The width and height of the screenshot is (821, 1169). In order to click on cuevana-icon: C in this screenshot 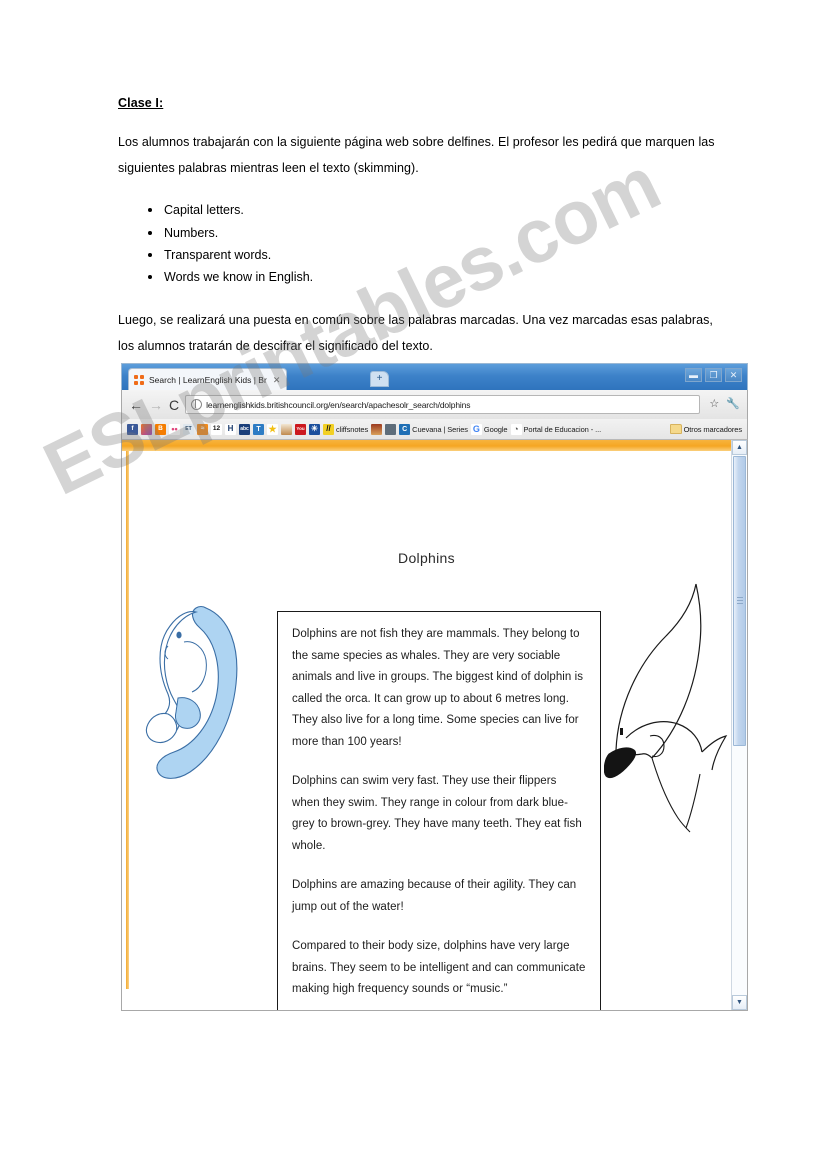, I will do `click(405, 429)`.